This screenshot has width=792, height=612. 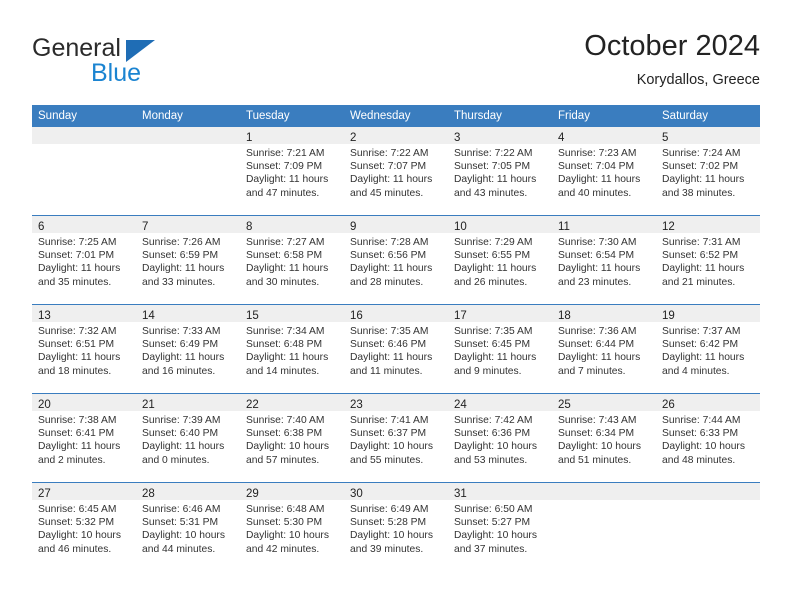 I want to click on day-number-band: 18, so click(x=604, y=313).